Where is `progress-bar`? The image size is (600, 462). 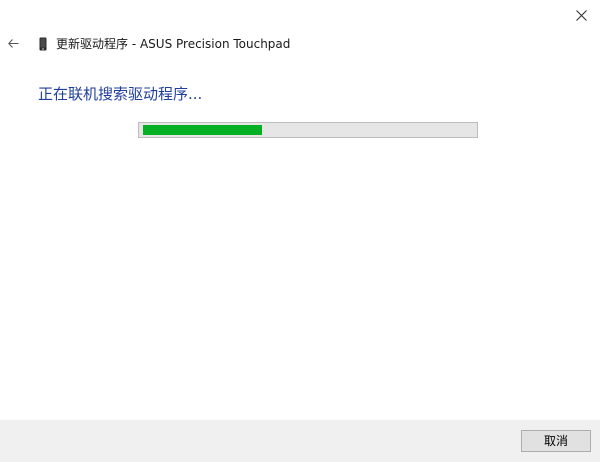 progress-bar is located at coordinates (308, 130).